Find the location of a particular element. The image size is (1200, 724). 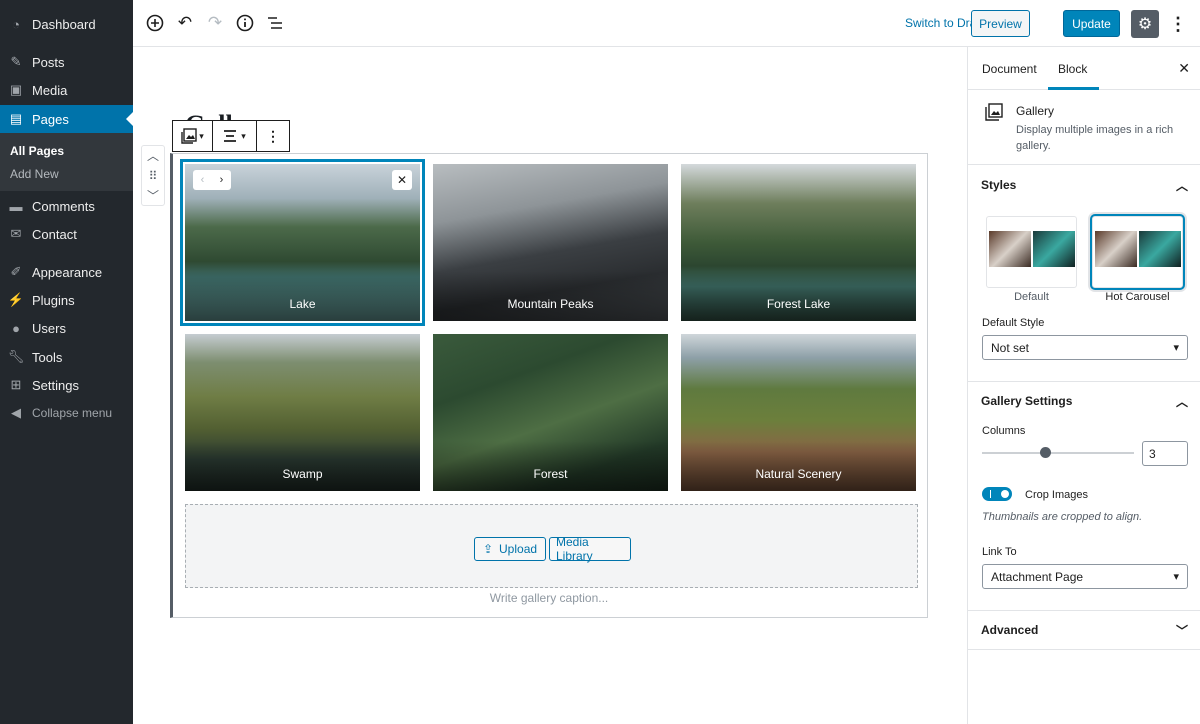

menu-dashboard: ◔ Dashboard is located at coordinates (66, 24).